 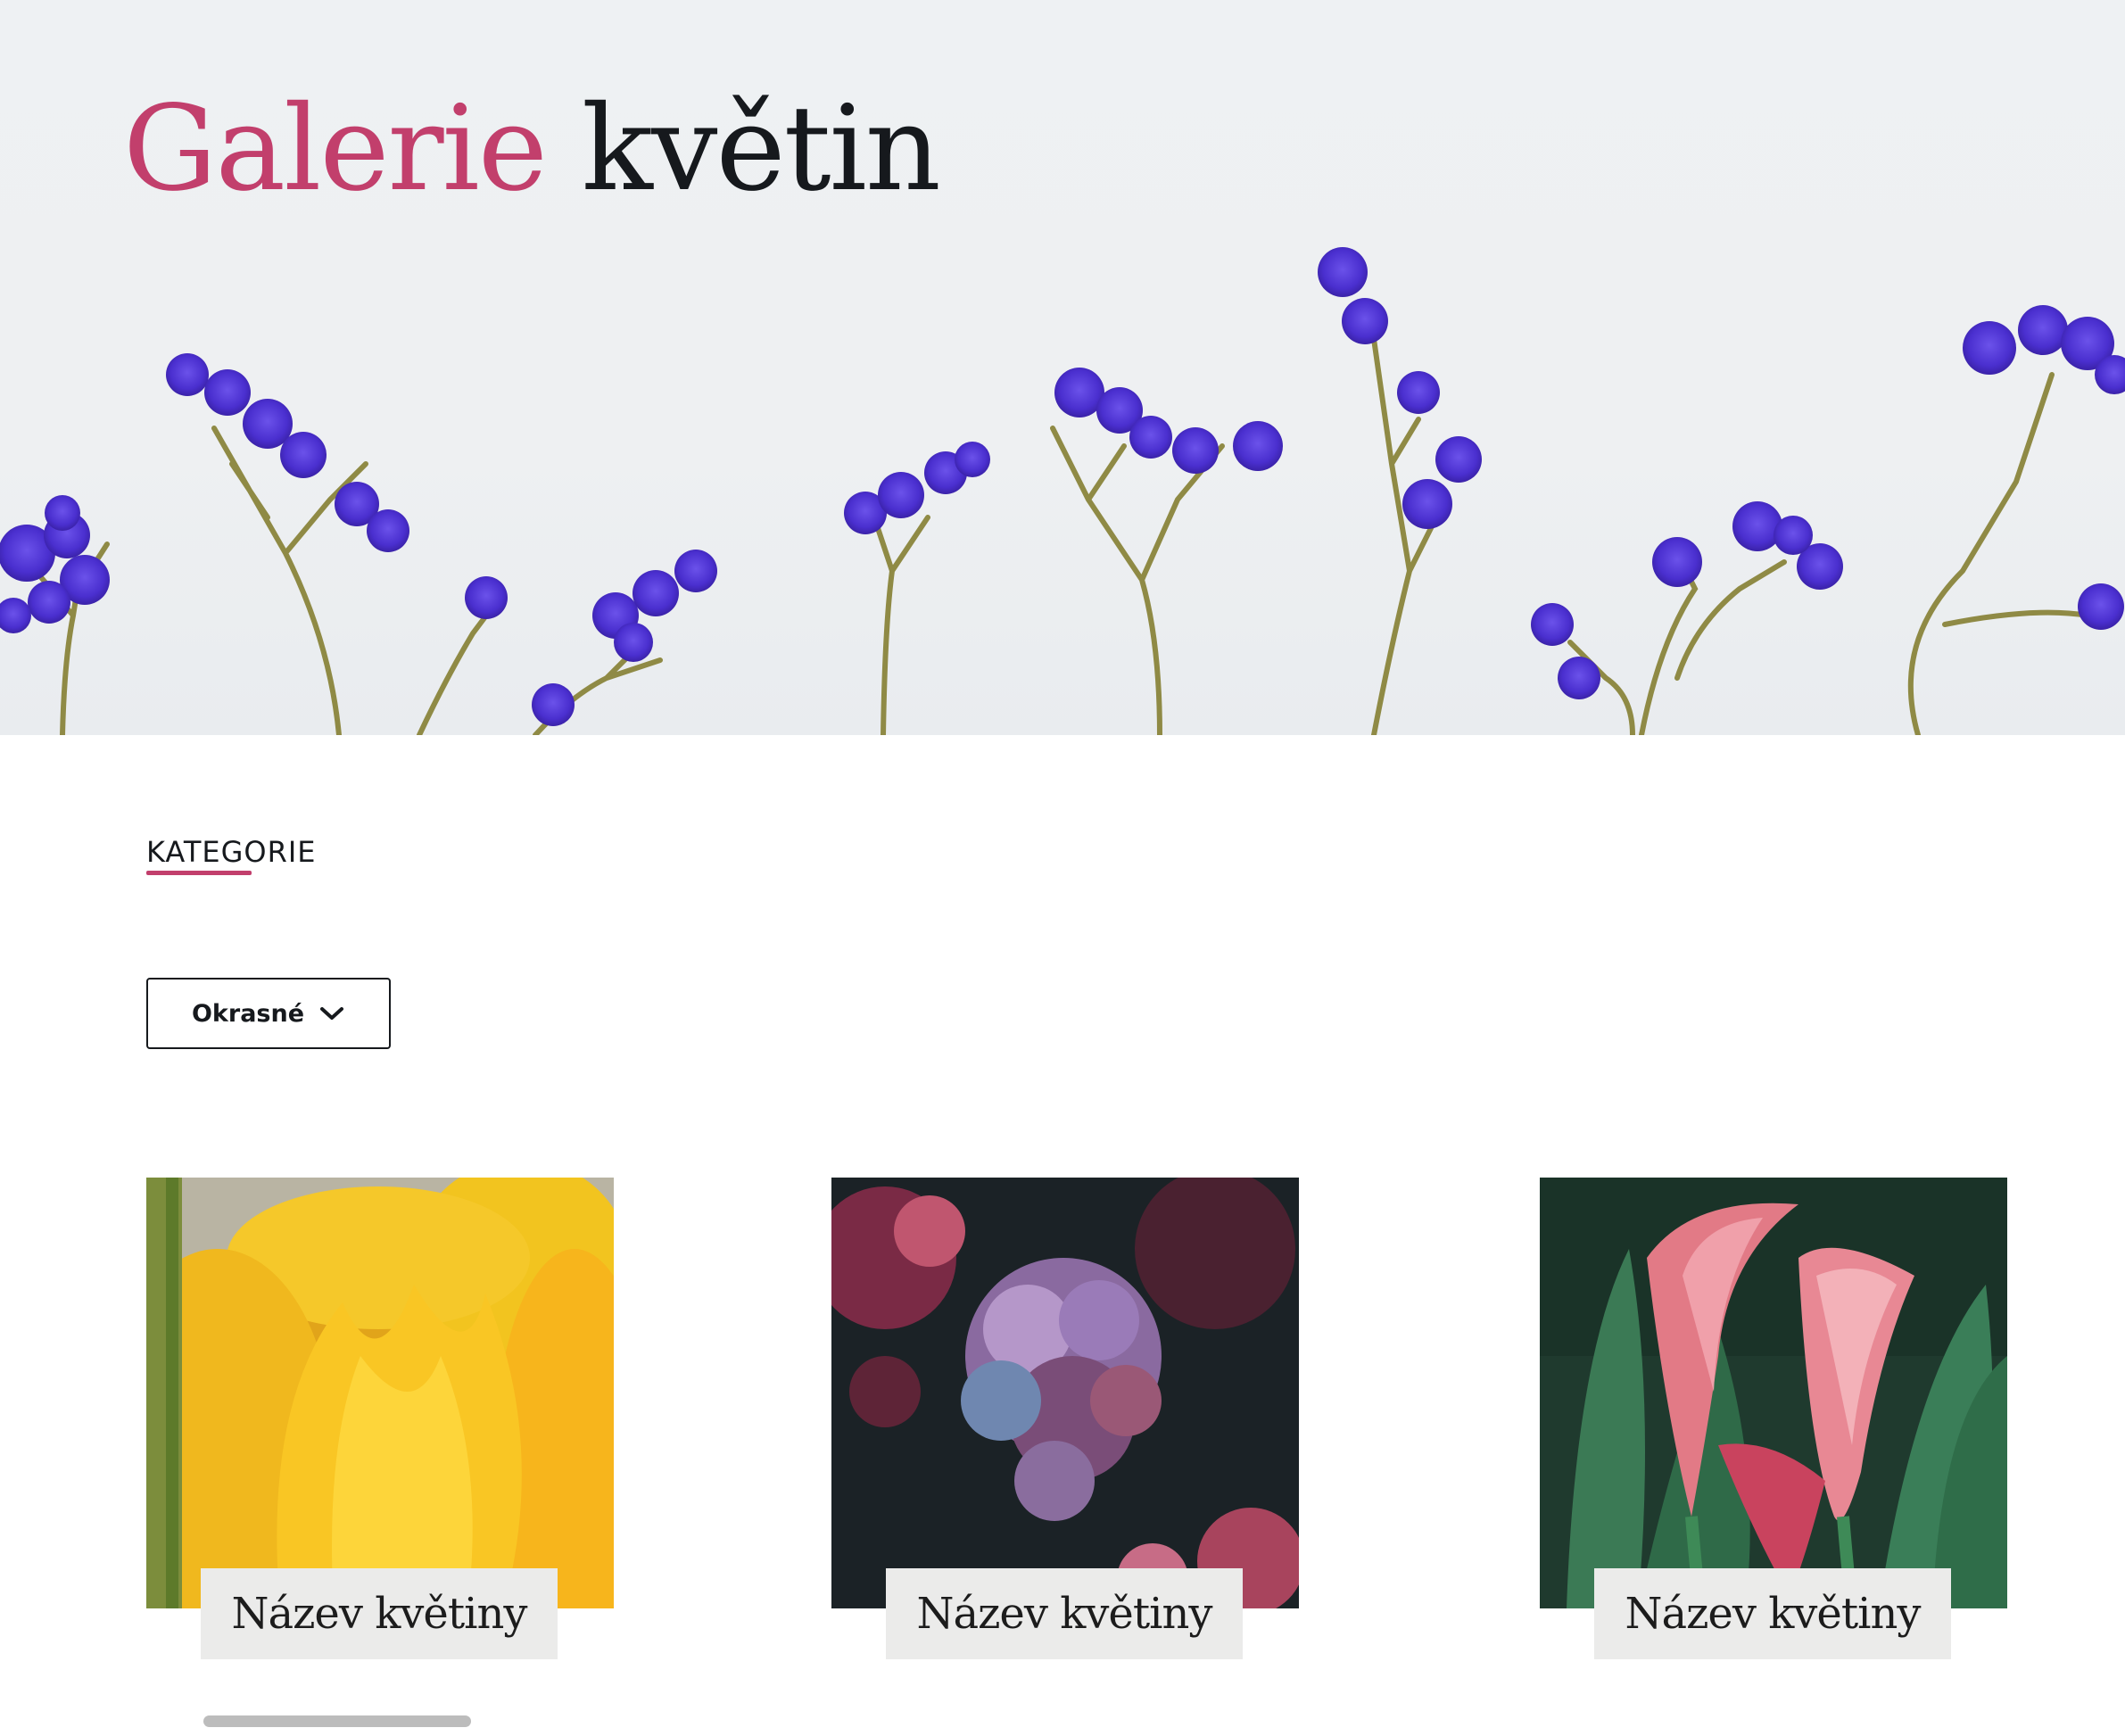 What do you see at coordinates (232, 852) in the screenshot?
I see `categories-heading: KATEGORIE` at bounding box center [232, 852].